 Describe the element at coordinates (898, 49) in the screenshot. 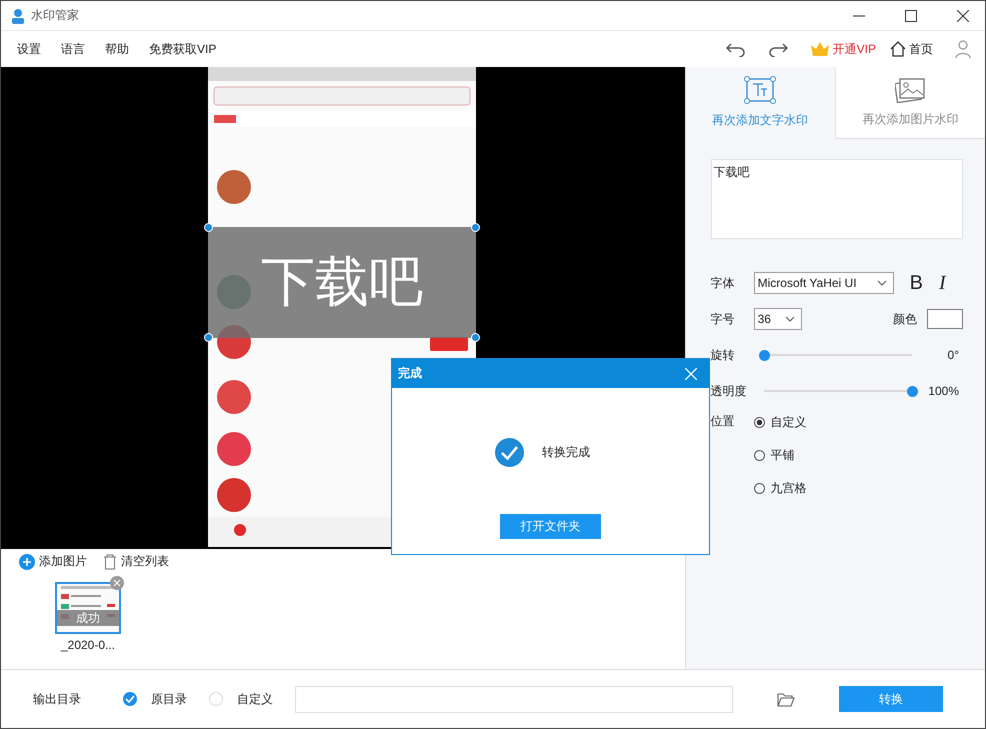

I see `home-icon` at that location.